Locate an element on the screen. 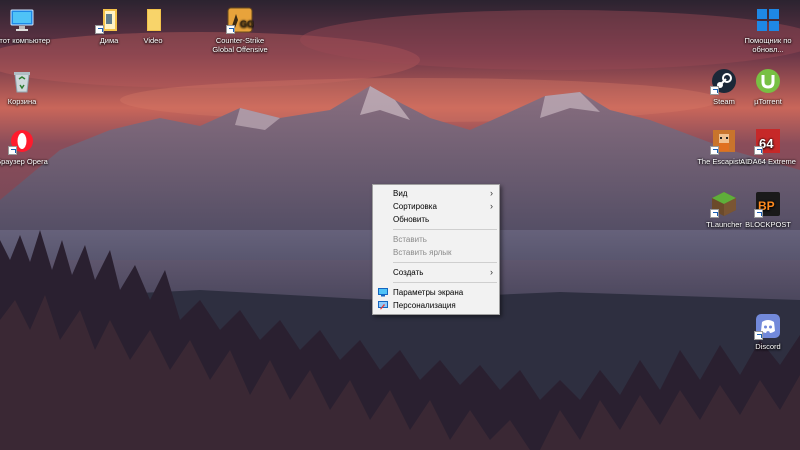 The width and height of the screenshot is (800, 450). menu-item-label: Параметры экрана is located at coordinates (428, 292).